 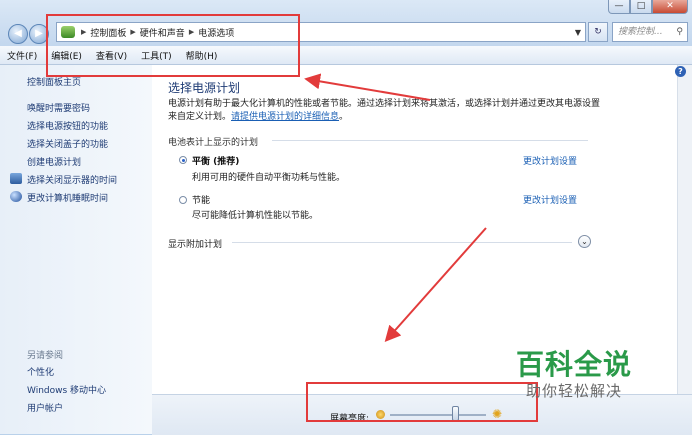 What do you see at coordinates (435, 284) in the screenshot?
I see `annotation-arrow-to-brightness` at bounding box center [435, 284].